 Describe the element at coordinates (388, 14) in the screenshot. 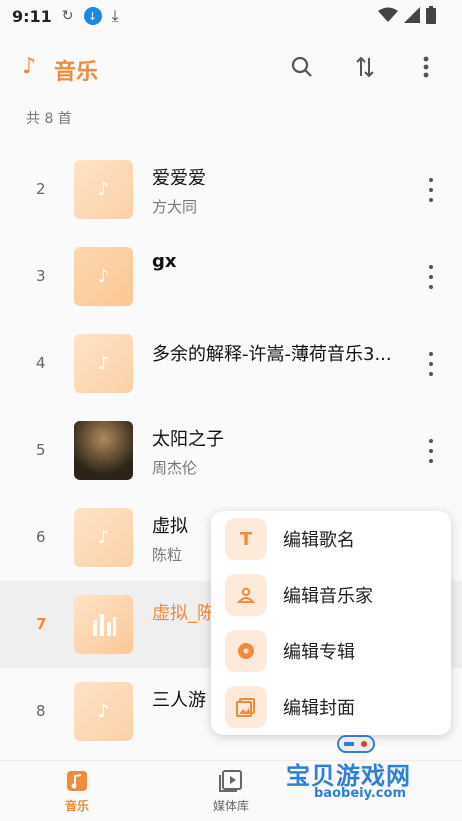

I see `wifi-icon` at that location.